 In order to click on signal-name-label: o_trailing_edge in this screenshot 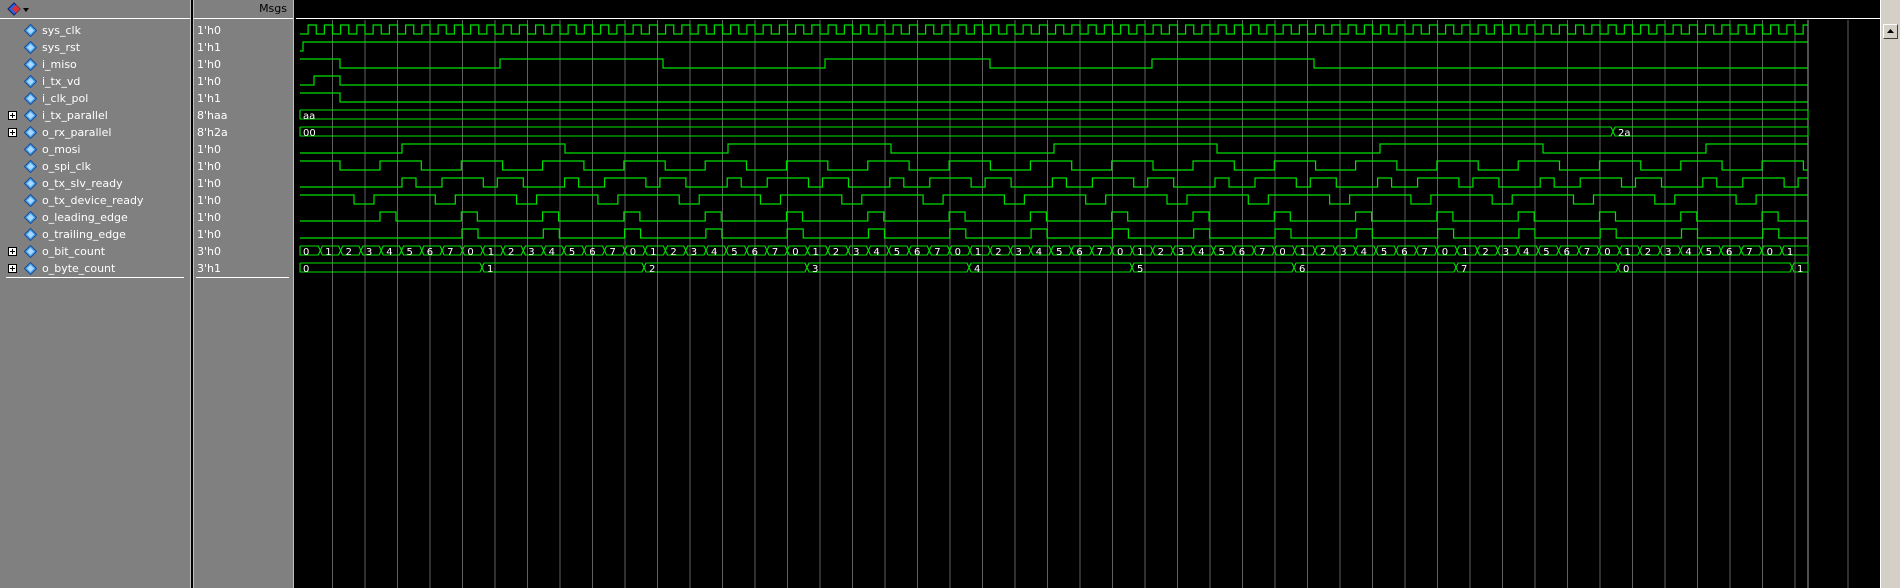, I will do `click(84, 234)`.